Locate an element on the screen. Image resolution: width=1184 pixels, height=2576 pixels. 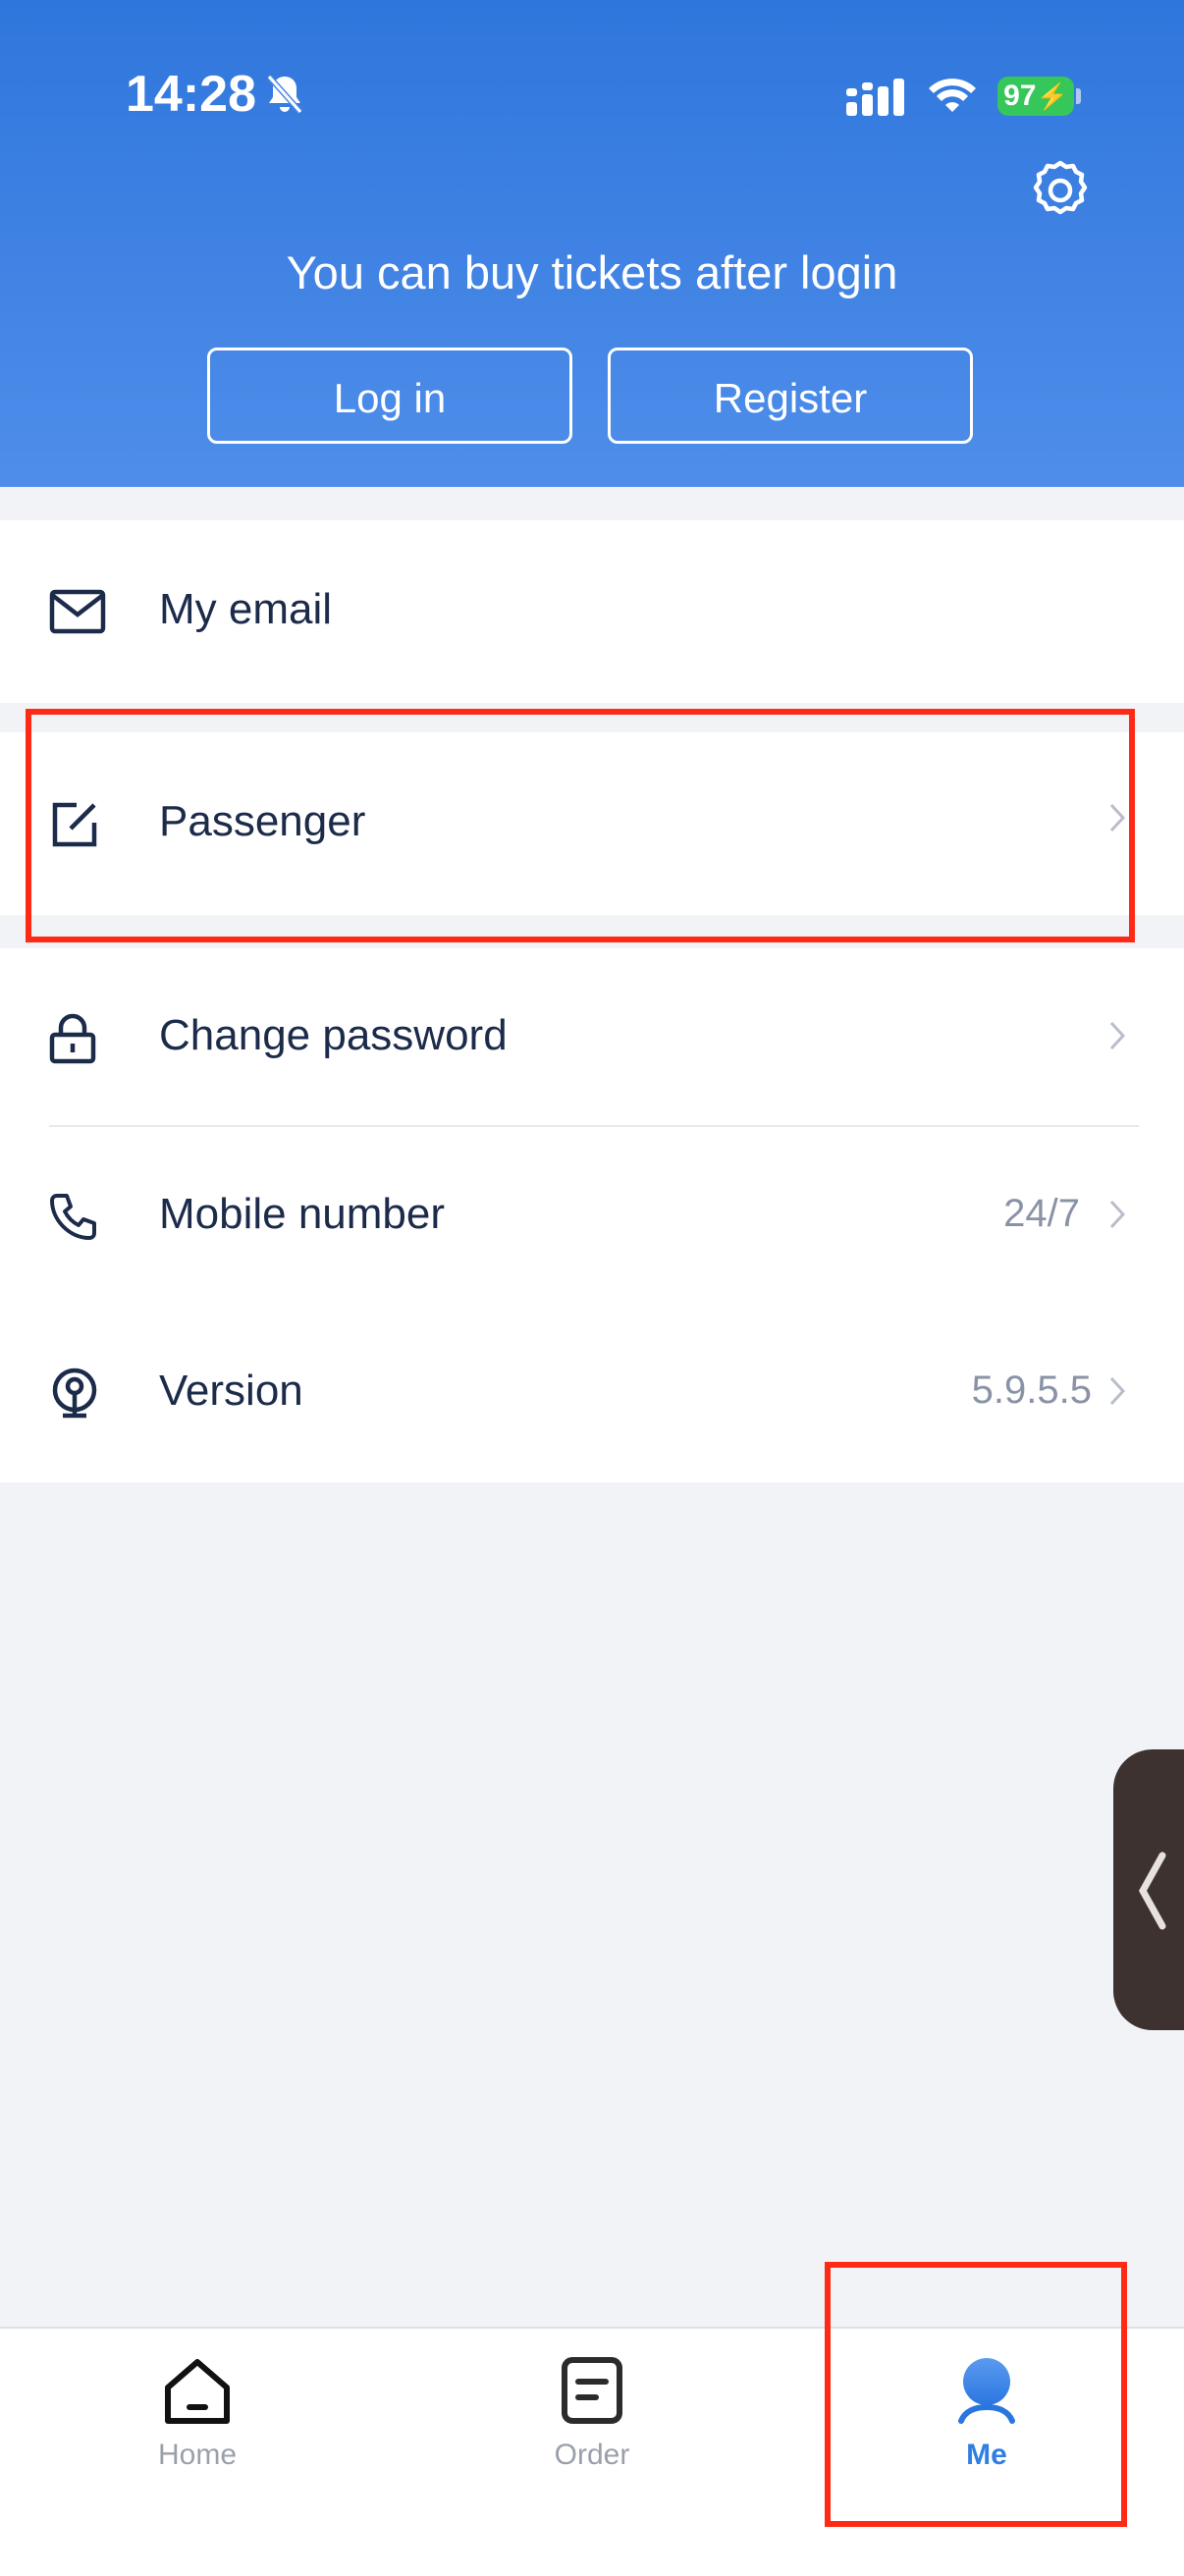
battery-level: 97 is located at coordinates (1020, 96).